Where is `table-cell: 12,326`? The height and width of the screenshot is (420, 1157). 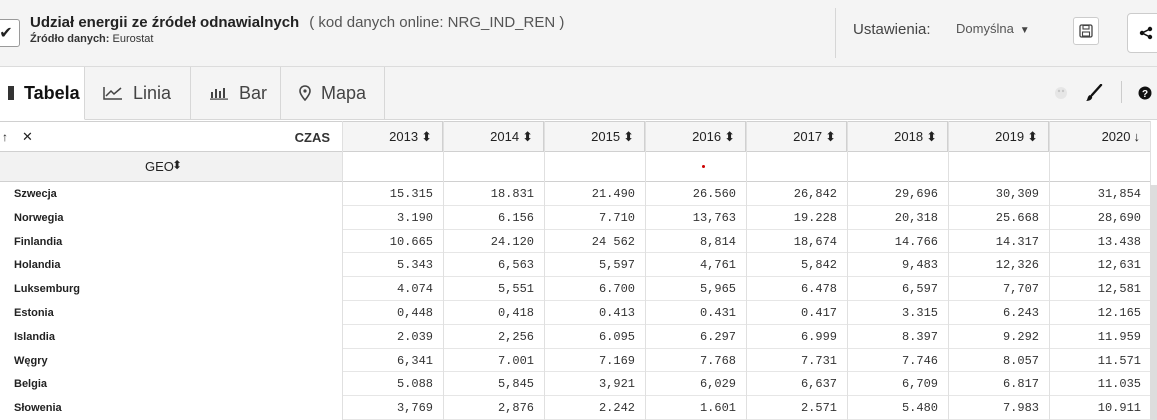 table-cell: 12,326 is located at coordinates (1017, 265).